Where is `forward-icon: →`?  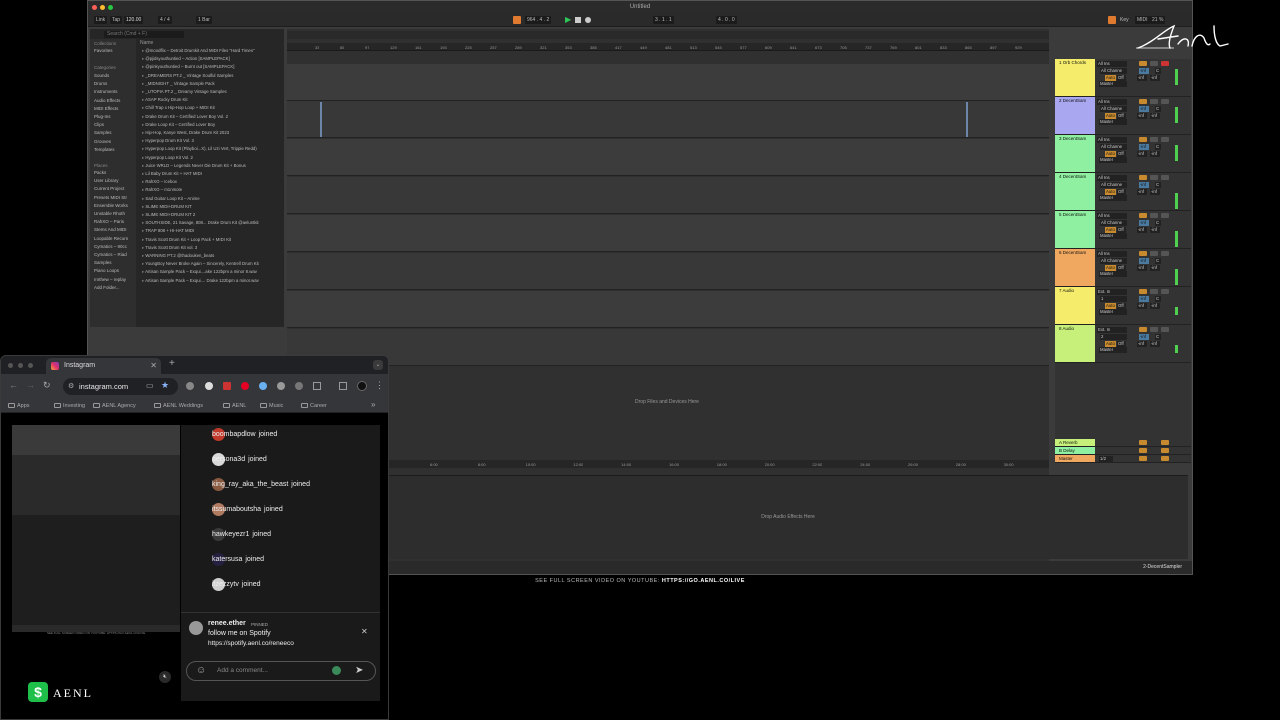
forward-icon: → is located at coordinates (30, 385).